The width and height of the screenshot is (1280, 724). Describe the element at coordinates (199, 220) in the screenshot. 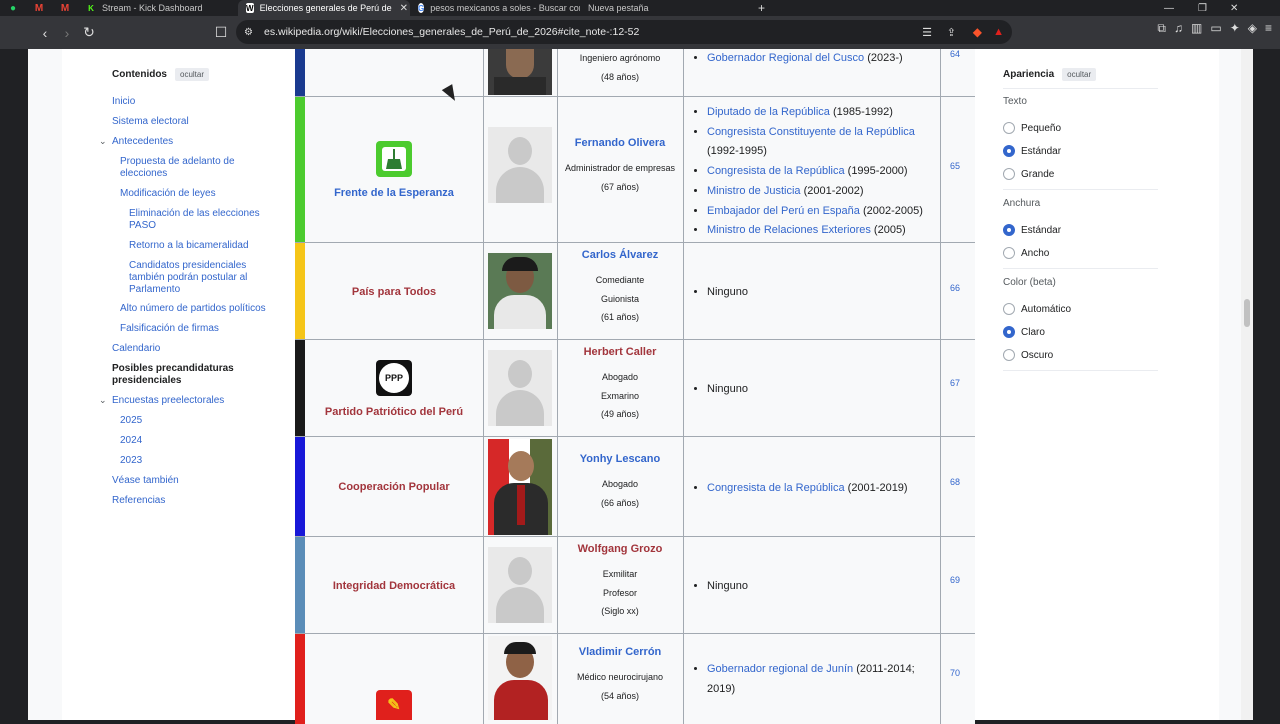

I see `toc-item: Eliminación de las elecciones PASO` at that location.